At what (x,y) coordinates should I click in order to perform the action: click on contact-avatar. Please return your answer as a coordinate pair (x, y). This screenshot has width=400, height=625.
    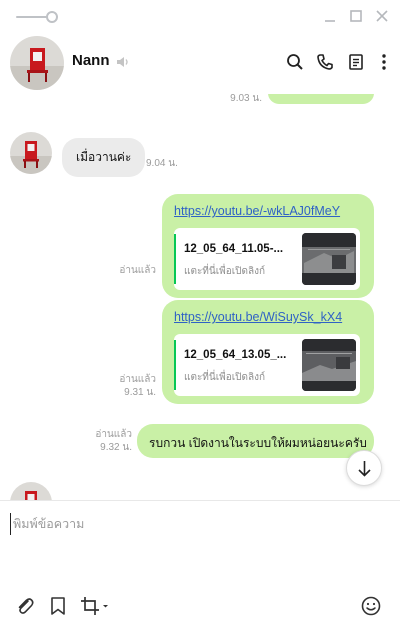
    Looking at the image, I should click on (37, 63).